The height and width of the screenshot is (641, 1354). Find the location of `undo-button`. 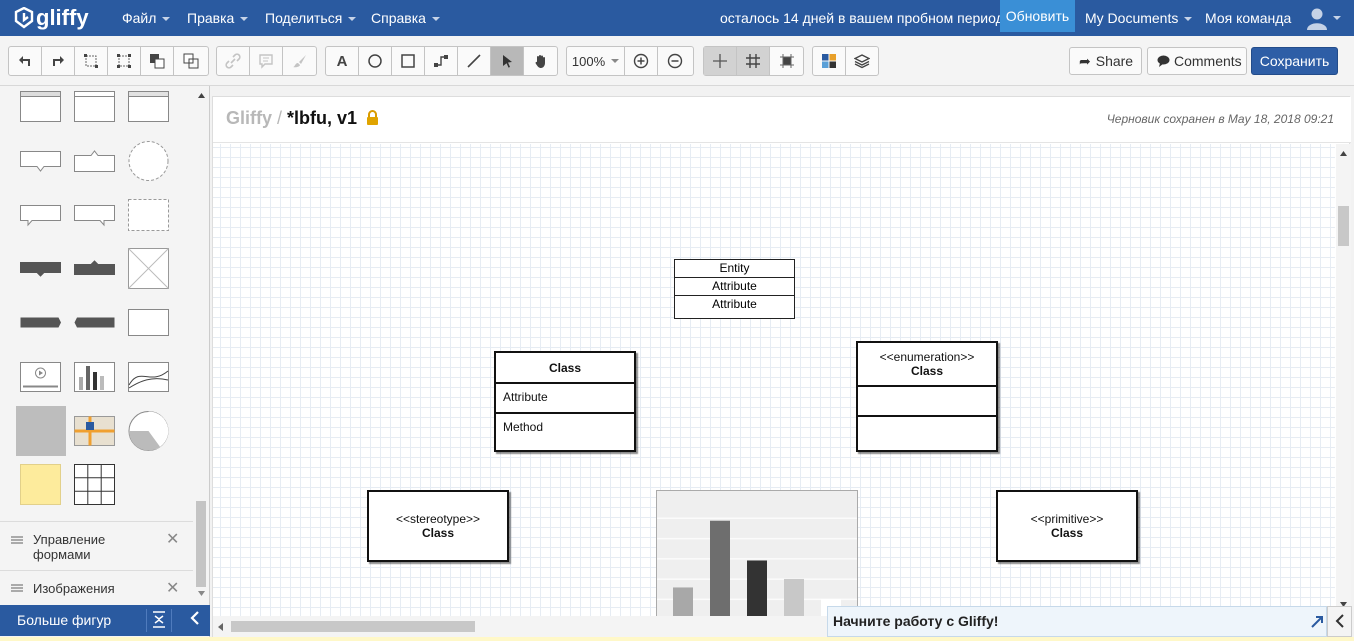

undo-button is located at coordinates (25, 61).